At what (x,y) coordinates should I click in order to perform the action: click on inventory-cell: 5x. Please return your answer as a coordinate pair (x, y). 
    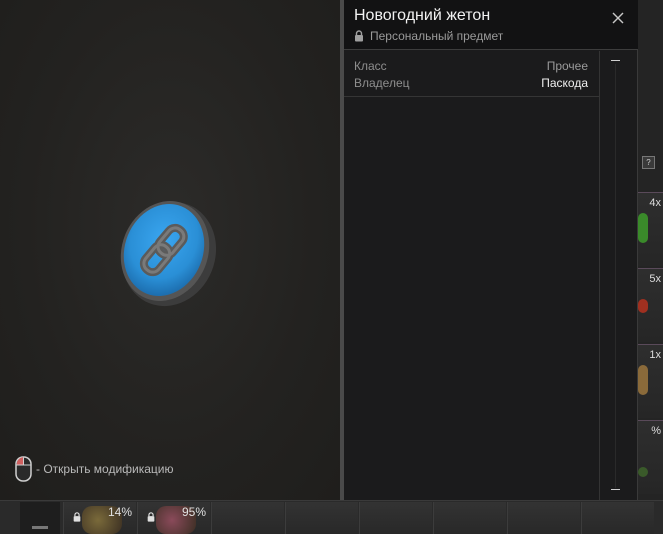
    Looking at the image, I should click on (649, 305).